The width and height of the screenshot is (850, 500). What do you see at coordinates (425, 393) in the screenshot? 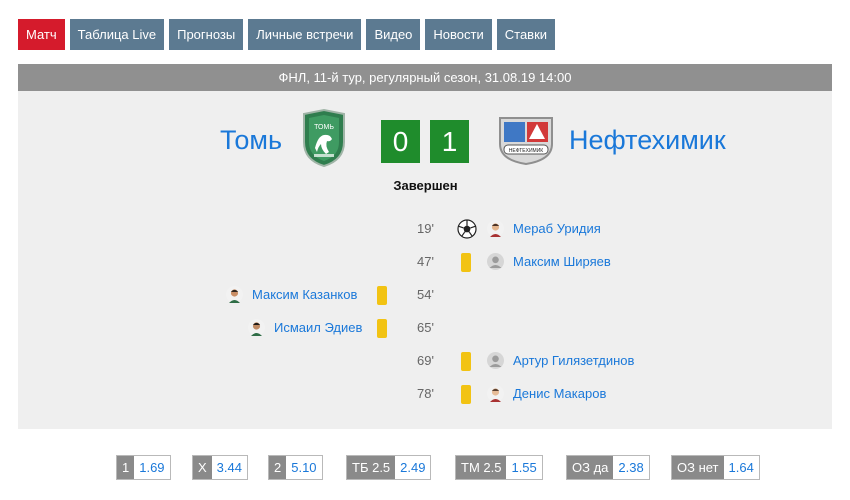
I see `event-minute: 78'` at bounding box center [425, 393].